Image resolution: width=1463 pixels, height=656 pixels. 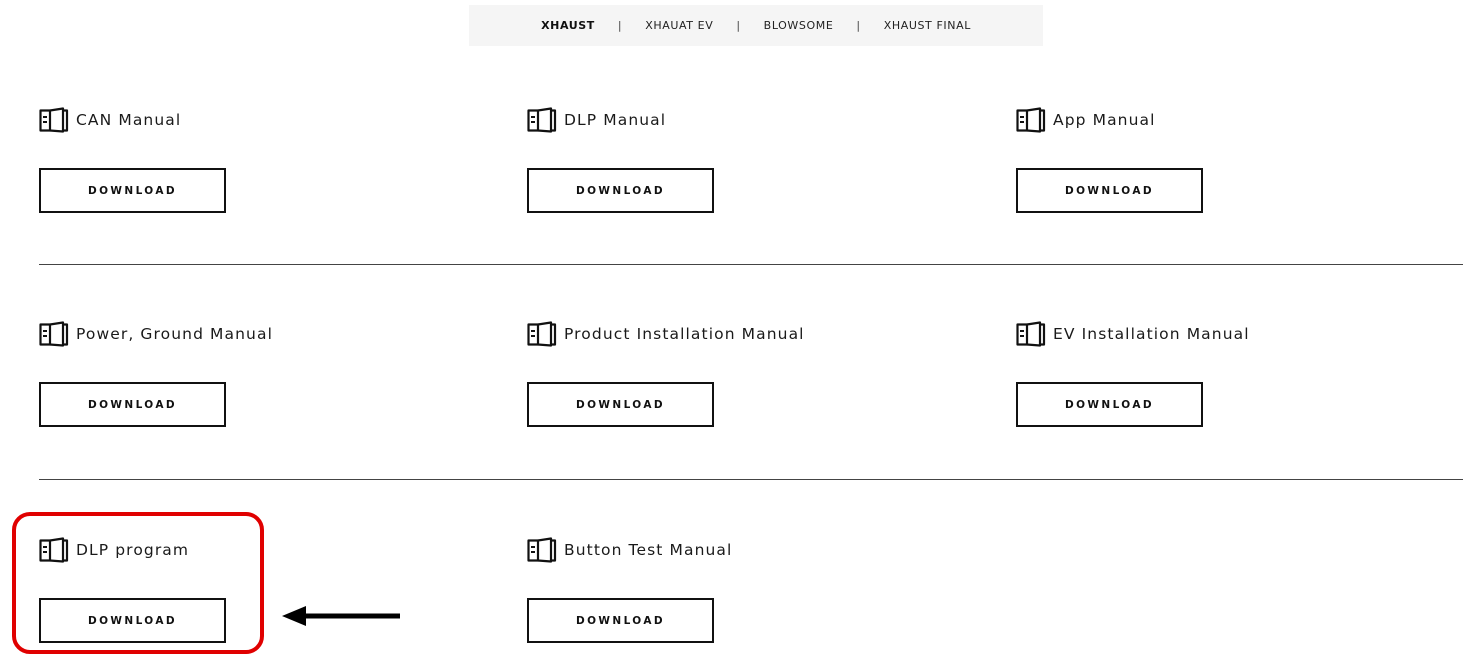 I want to click on manual-item-ev-installation: EV Installation Manual DOWNLOAD, so click(x=1226, y=373).